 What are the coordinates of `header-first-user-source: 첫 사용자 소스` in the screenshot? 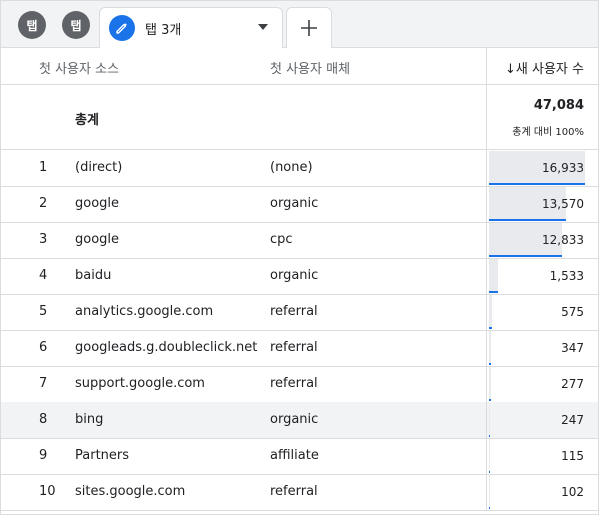 It's located at (79, 67).